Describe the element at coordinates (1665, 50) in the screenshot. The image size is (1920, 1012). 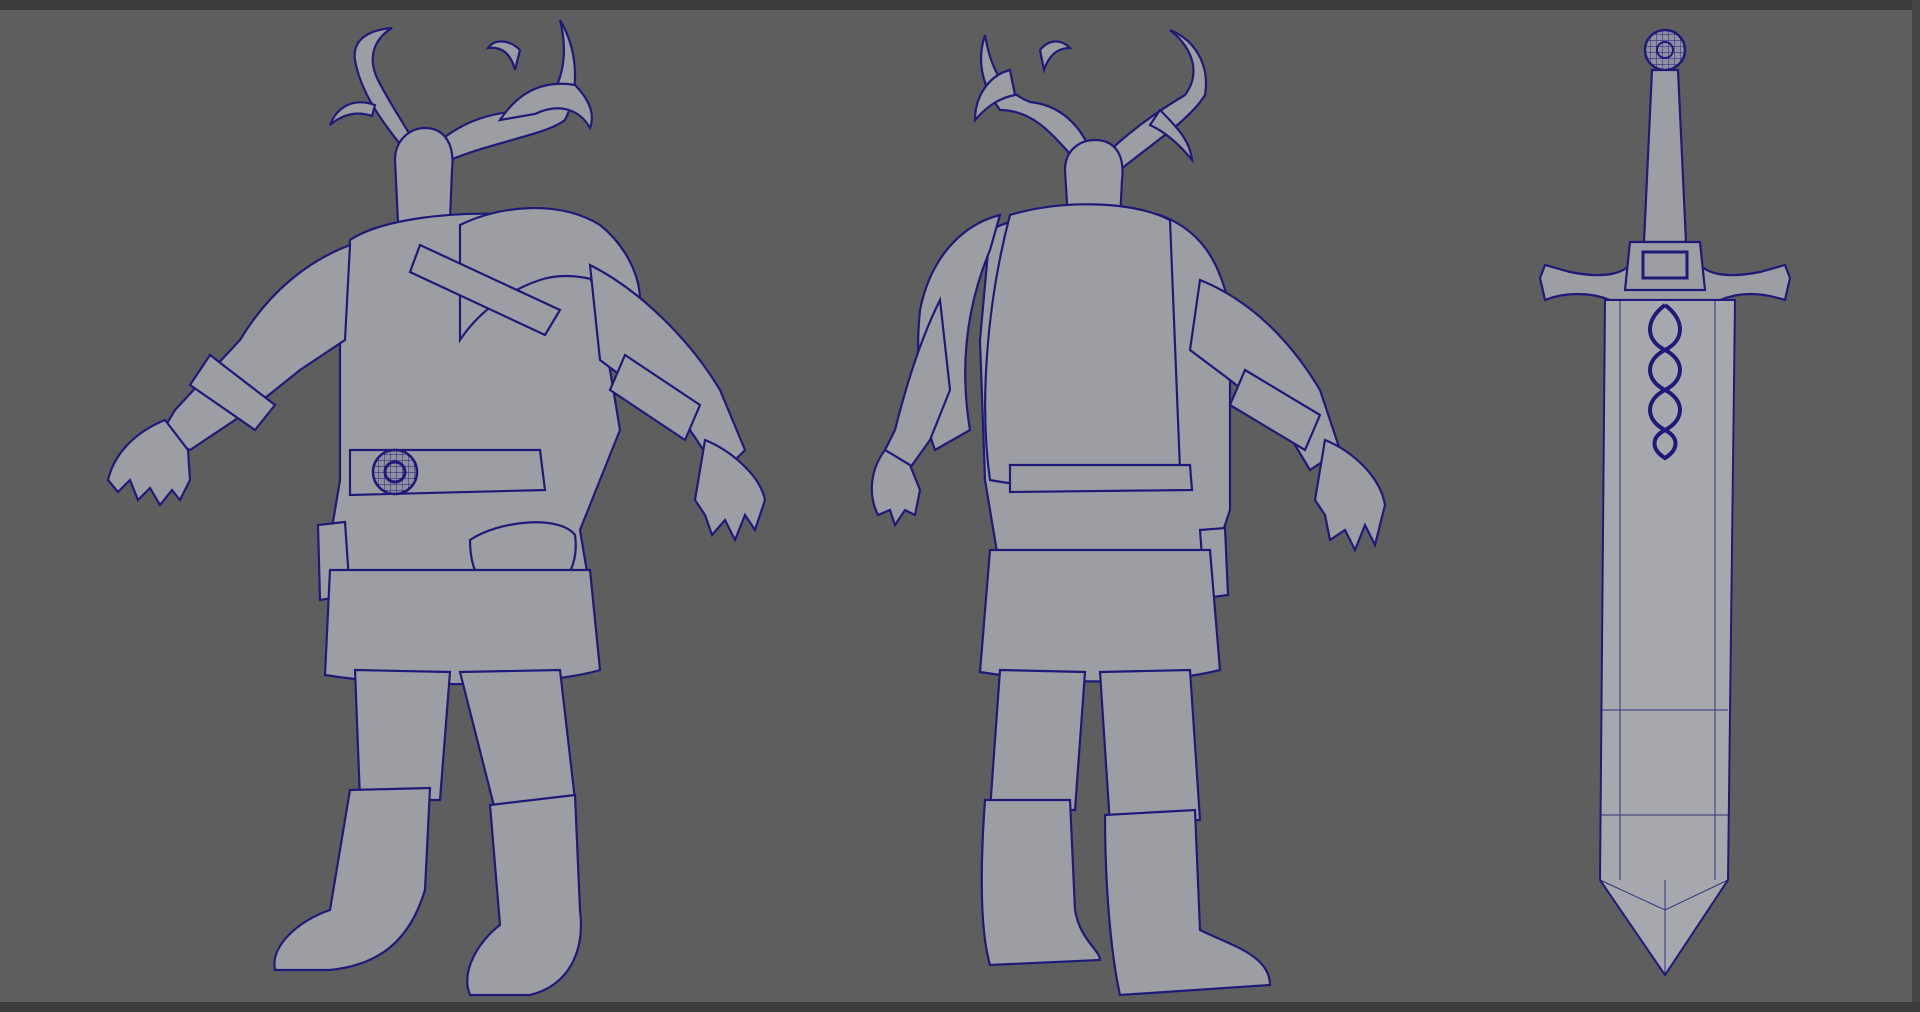
I see `sword-pommel` at that location.